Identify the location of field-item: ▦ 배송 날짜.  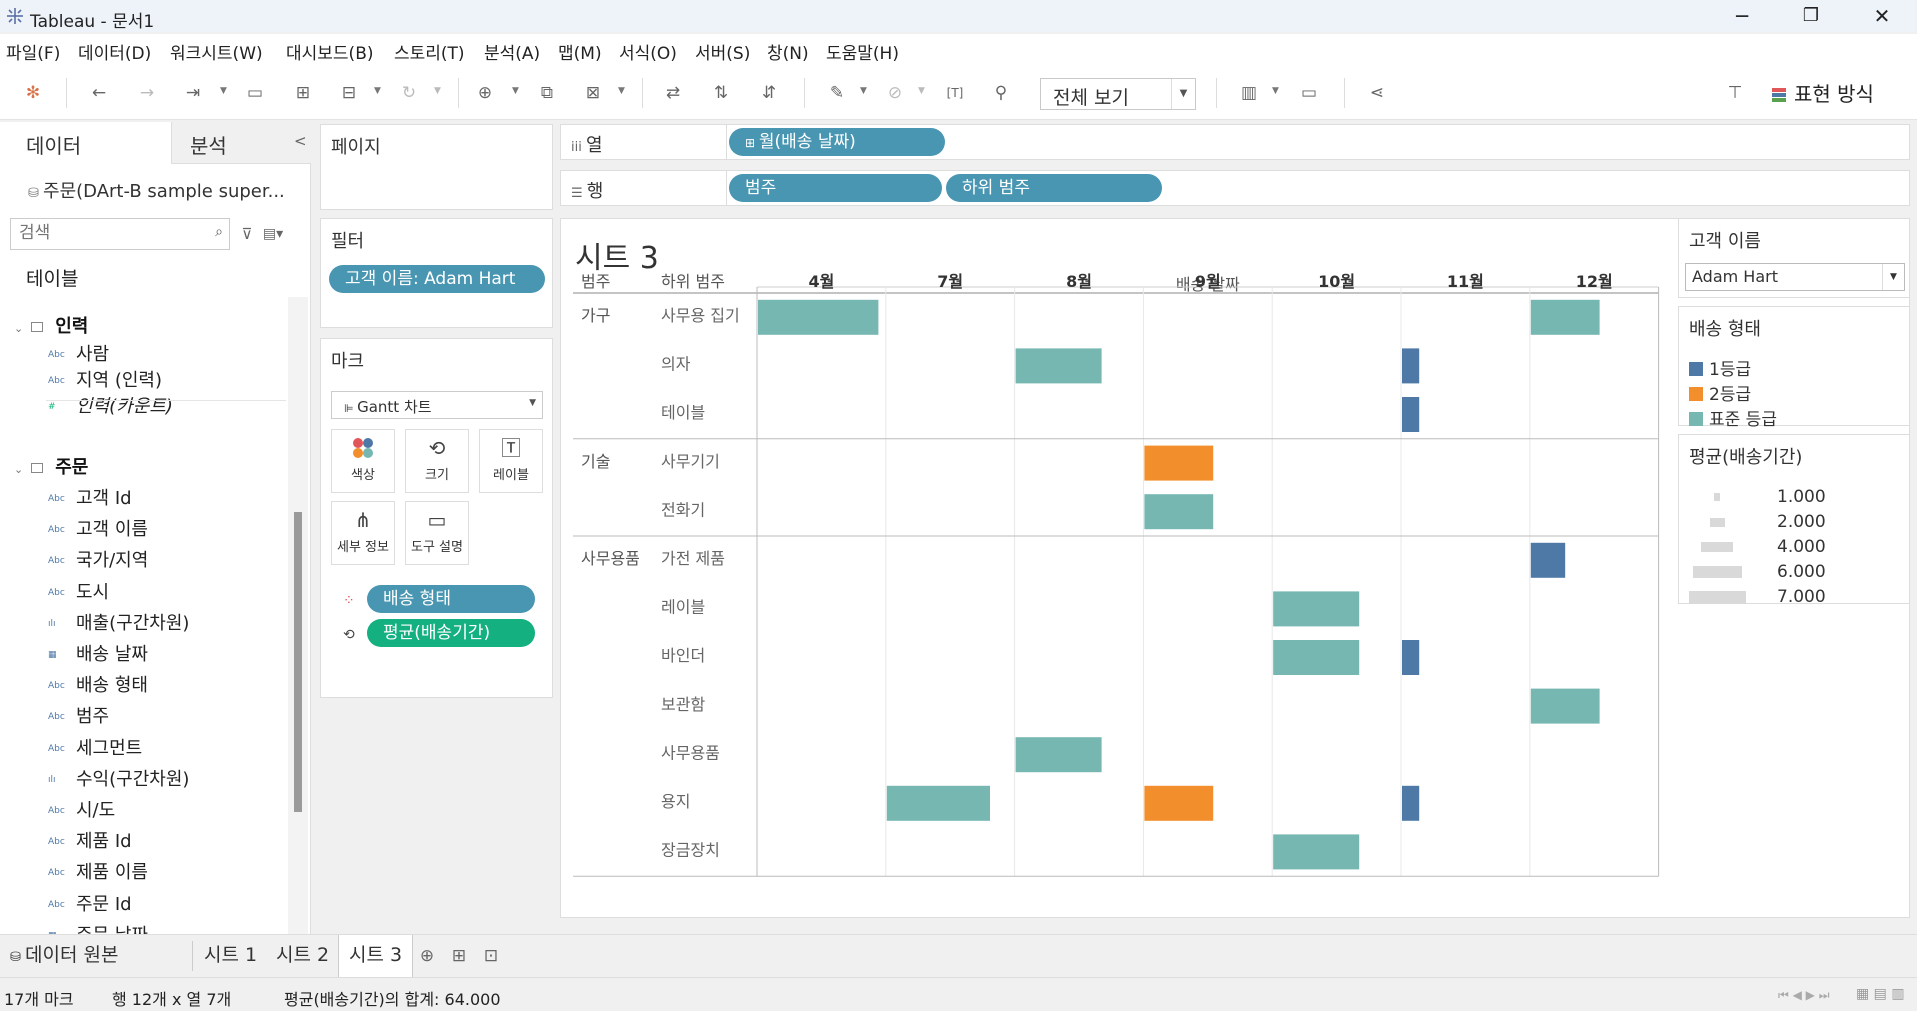
(98, 653).